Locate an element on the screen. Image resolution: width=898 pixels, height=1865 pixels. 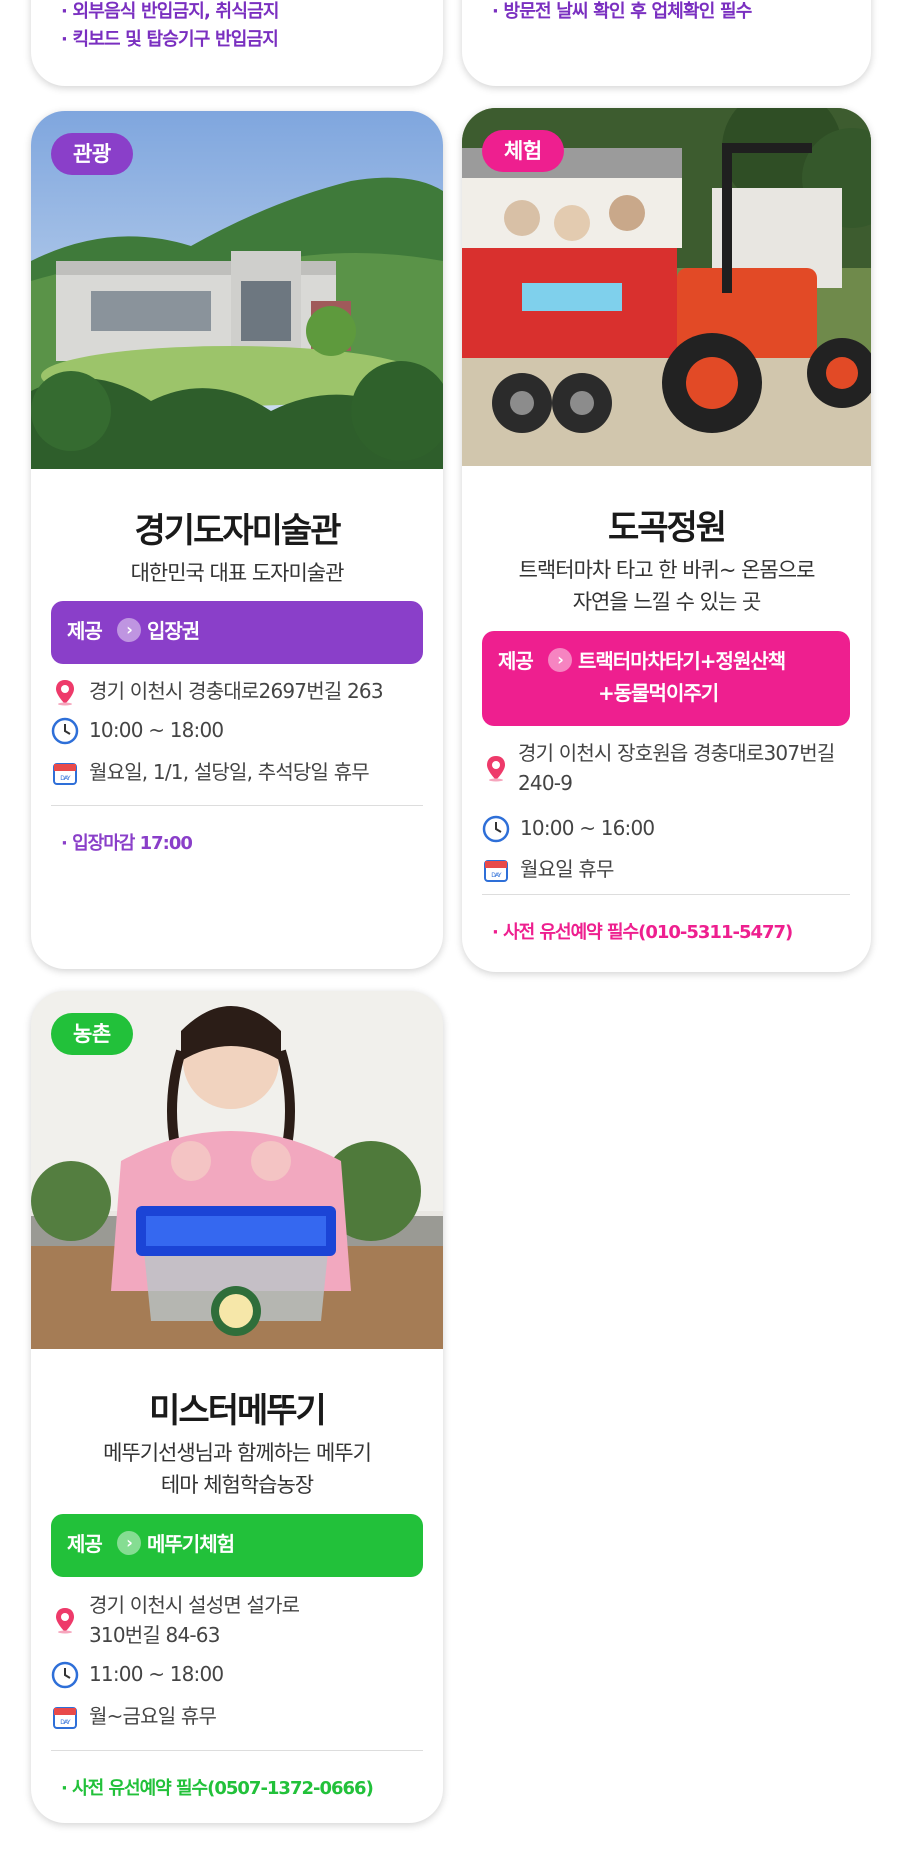
address-text: 310번길 84-63 is located at coordinates (154, 1635).